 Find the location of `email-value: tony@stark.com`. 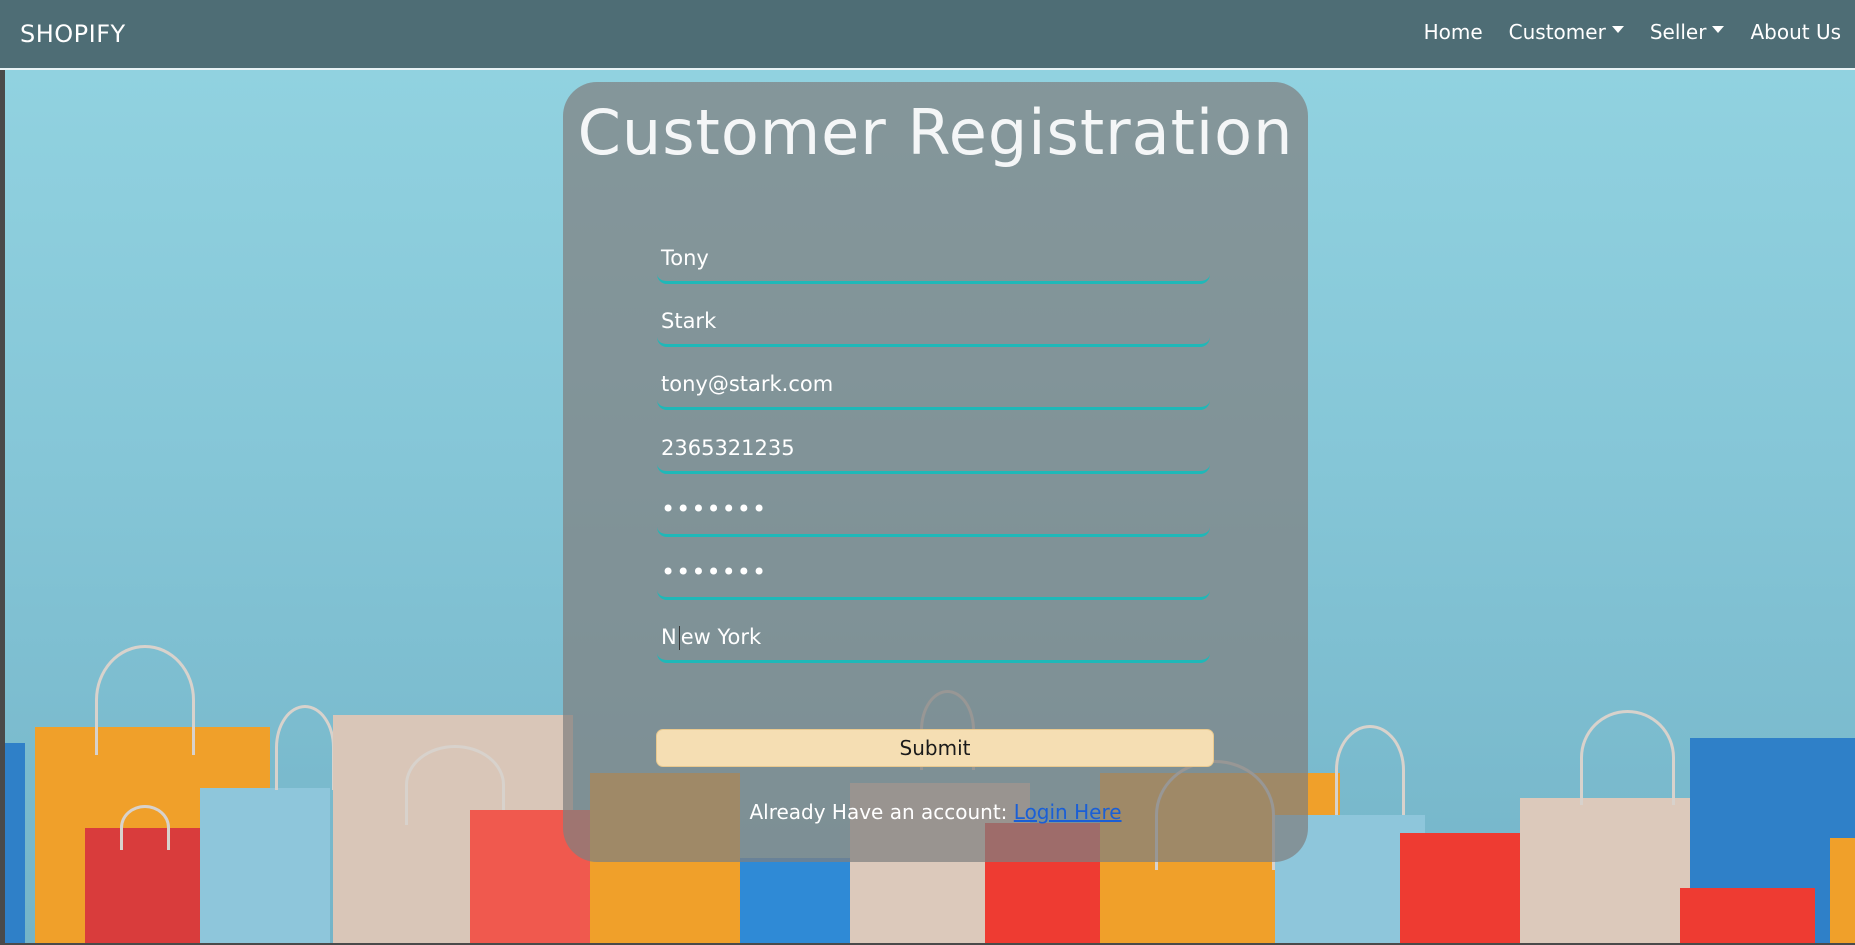

email-value: tony@stark.com is located at coordinates (747, 384).